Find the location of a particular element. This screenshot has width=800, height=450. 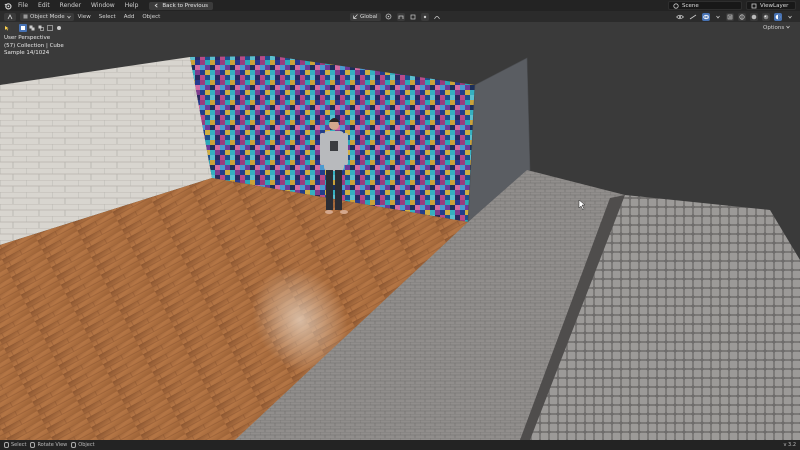

header-menu-view: View is located at coordinates (84, 17).